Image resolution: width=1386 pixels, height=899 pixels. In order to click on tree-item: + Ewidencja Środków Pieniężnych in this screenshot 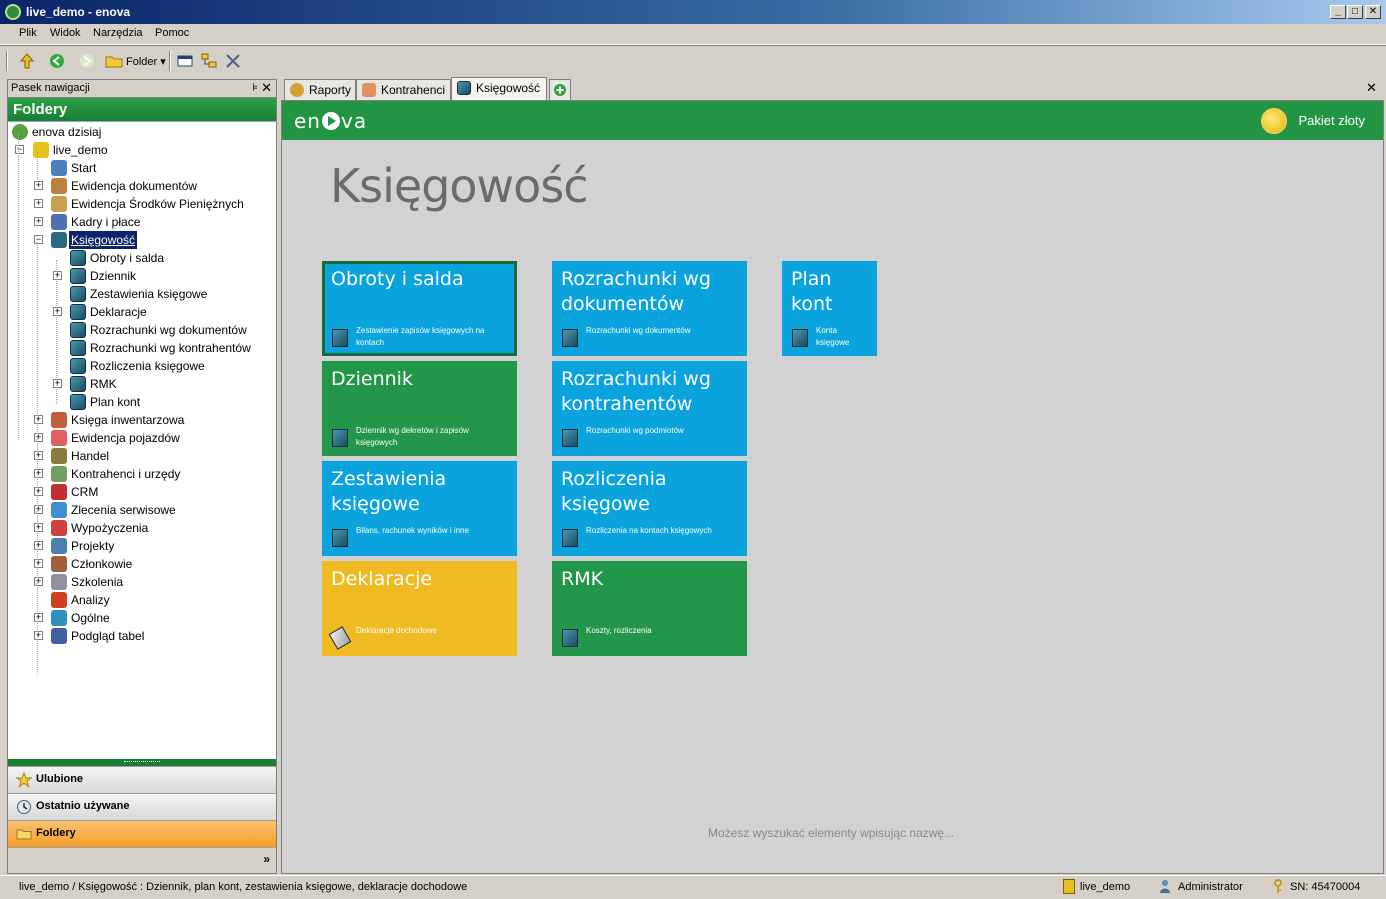, I will do `click(142, 204)`.